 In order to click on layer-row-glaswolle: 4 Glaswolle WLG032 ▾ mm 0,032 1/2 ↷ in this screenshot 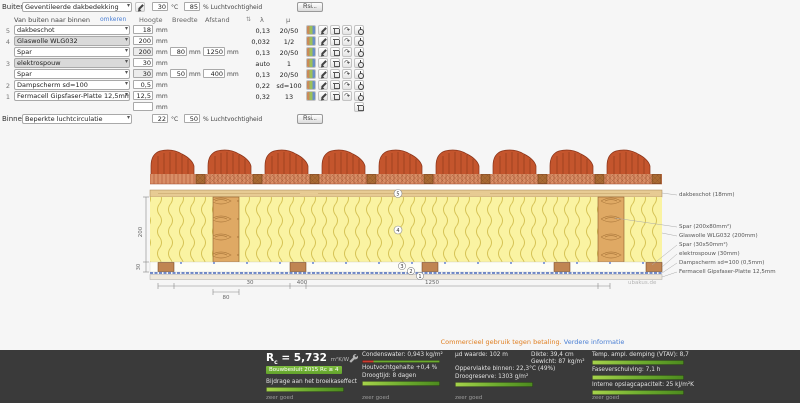, I will do `click(230, 41)`.